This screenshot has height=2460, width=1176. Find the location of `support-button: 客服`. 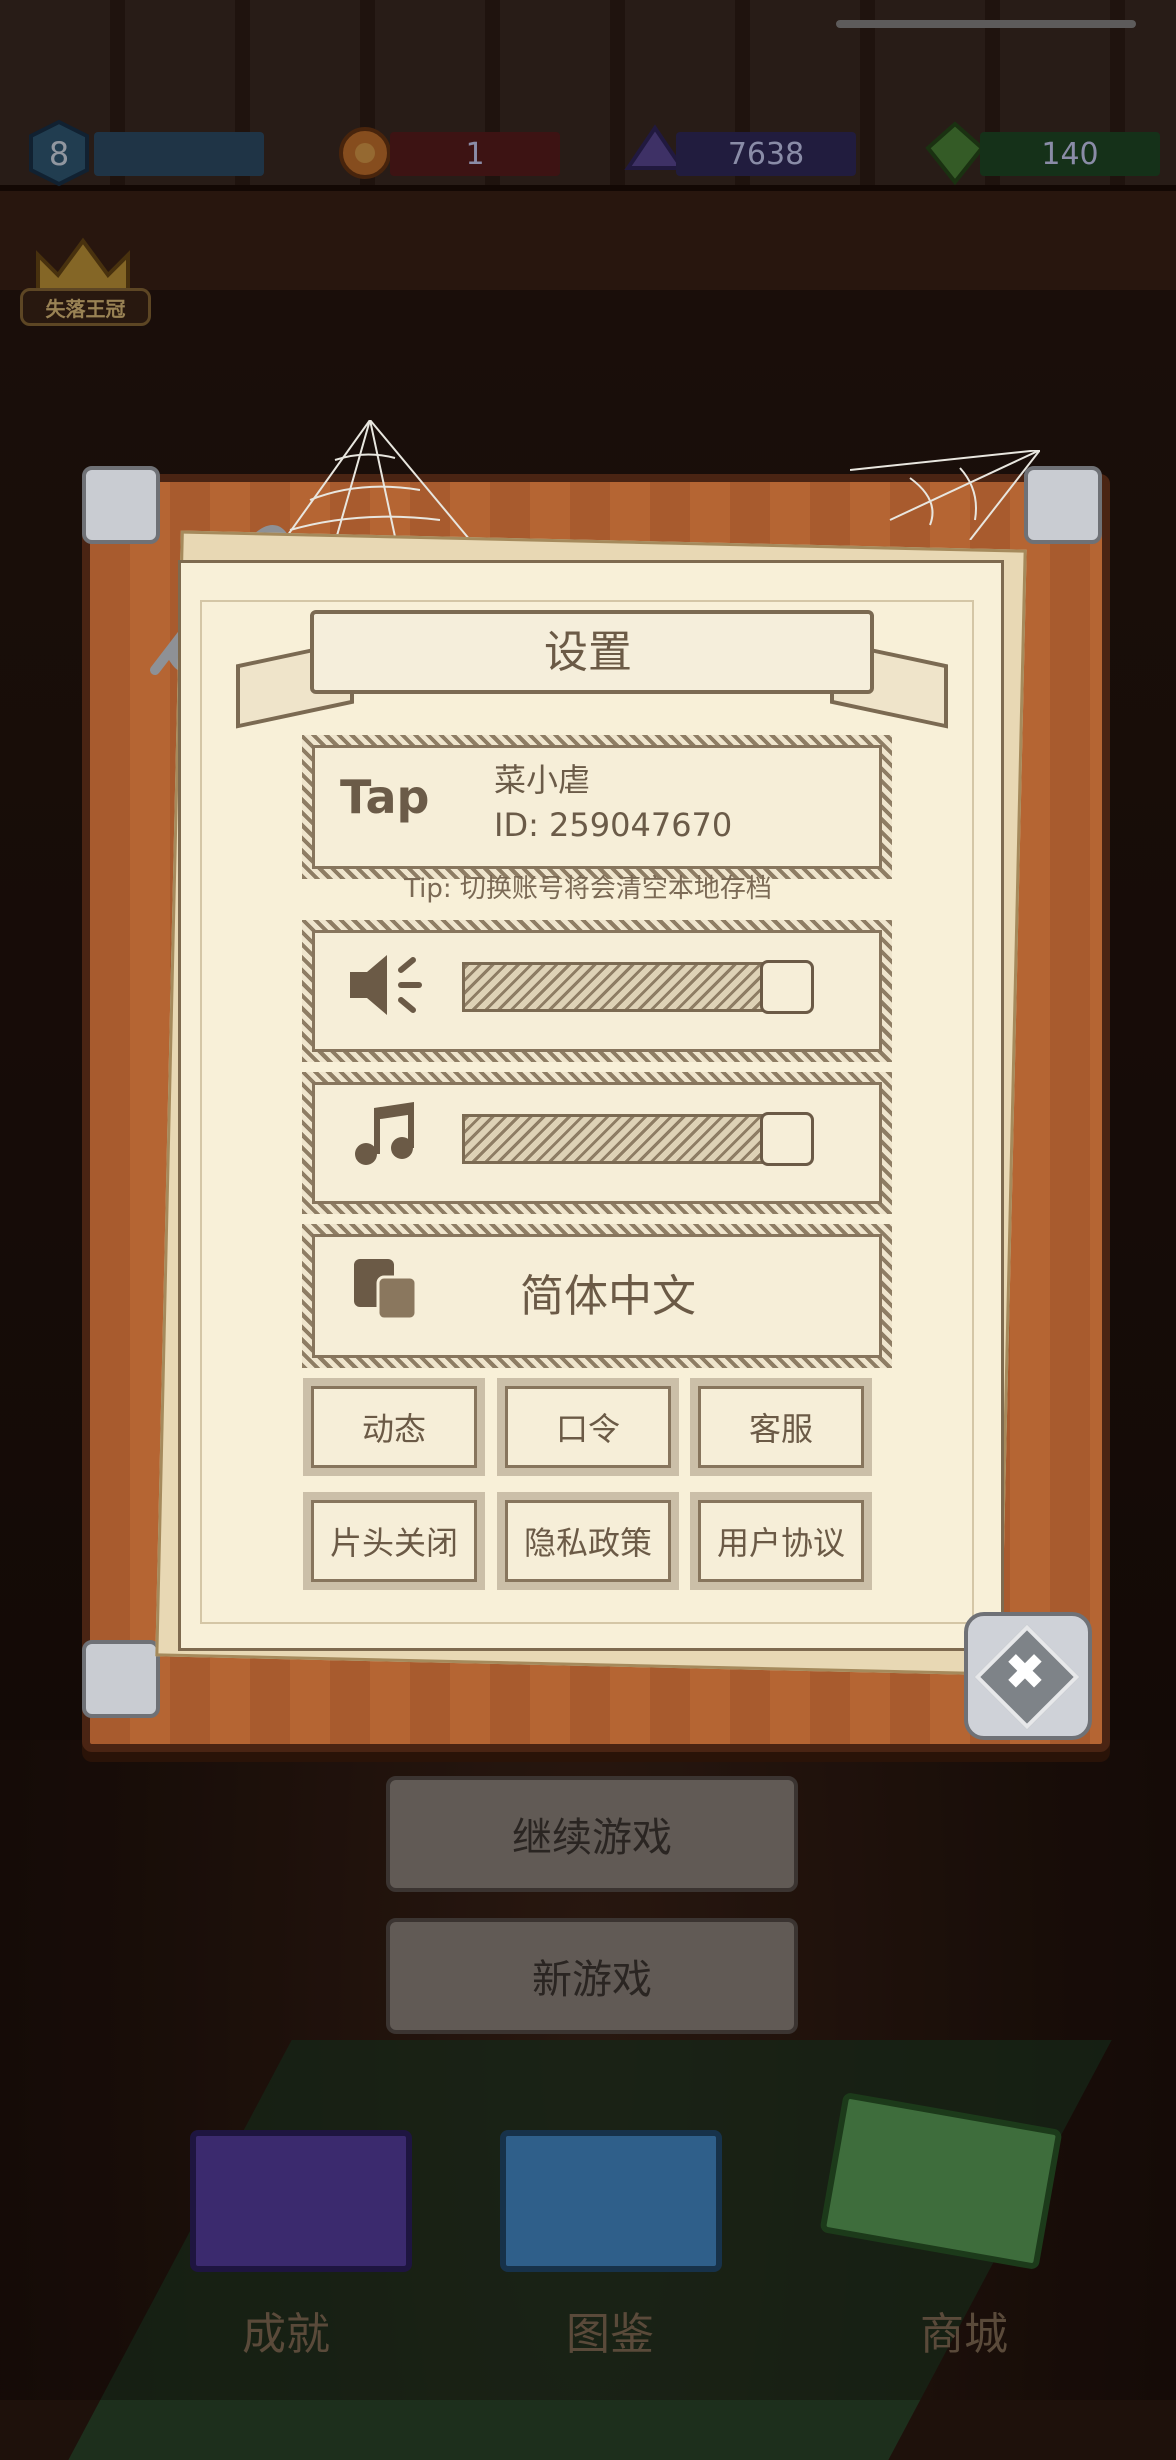

support-button: 客服 is located at coordinates (781, 1427).